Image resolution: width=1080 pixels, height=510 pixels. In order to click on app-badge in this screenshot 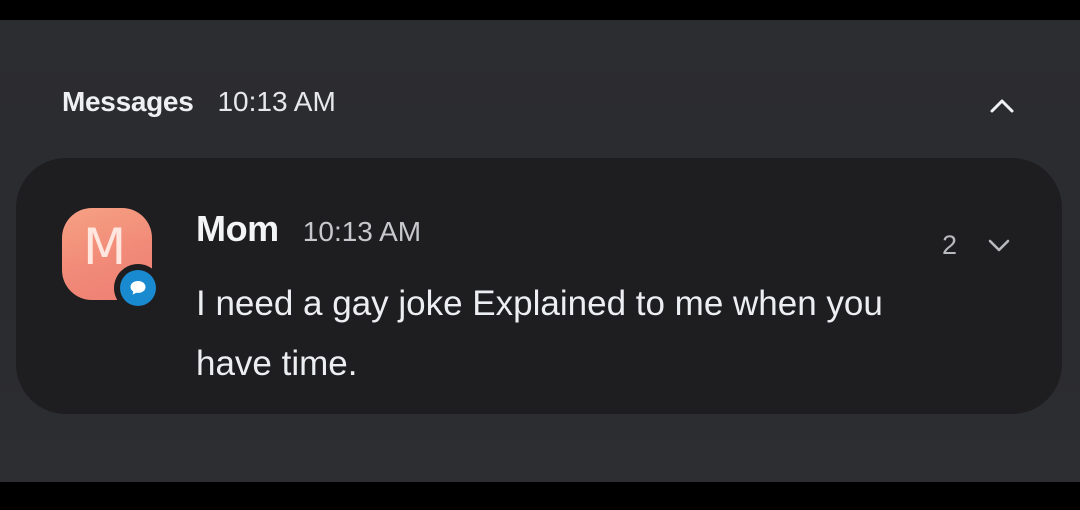, I will do `click(138, 288)`.